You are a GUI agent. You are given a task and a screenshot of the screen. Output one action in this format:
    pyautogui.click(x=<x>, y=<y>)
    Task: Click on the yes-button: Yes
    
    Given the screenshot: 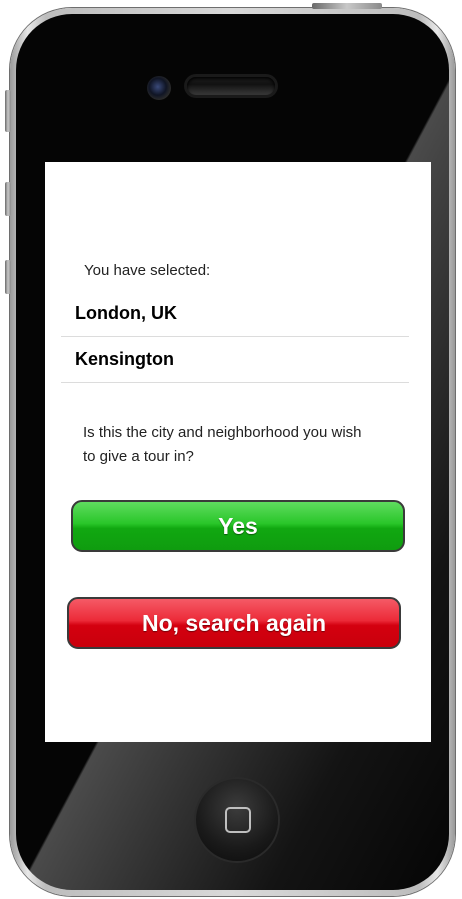 What is the action you would take?
    pyautogui.click(x=238, y=526)
    